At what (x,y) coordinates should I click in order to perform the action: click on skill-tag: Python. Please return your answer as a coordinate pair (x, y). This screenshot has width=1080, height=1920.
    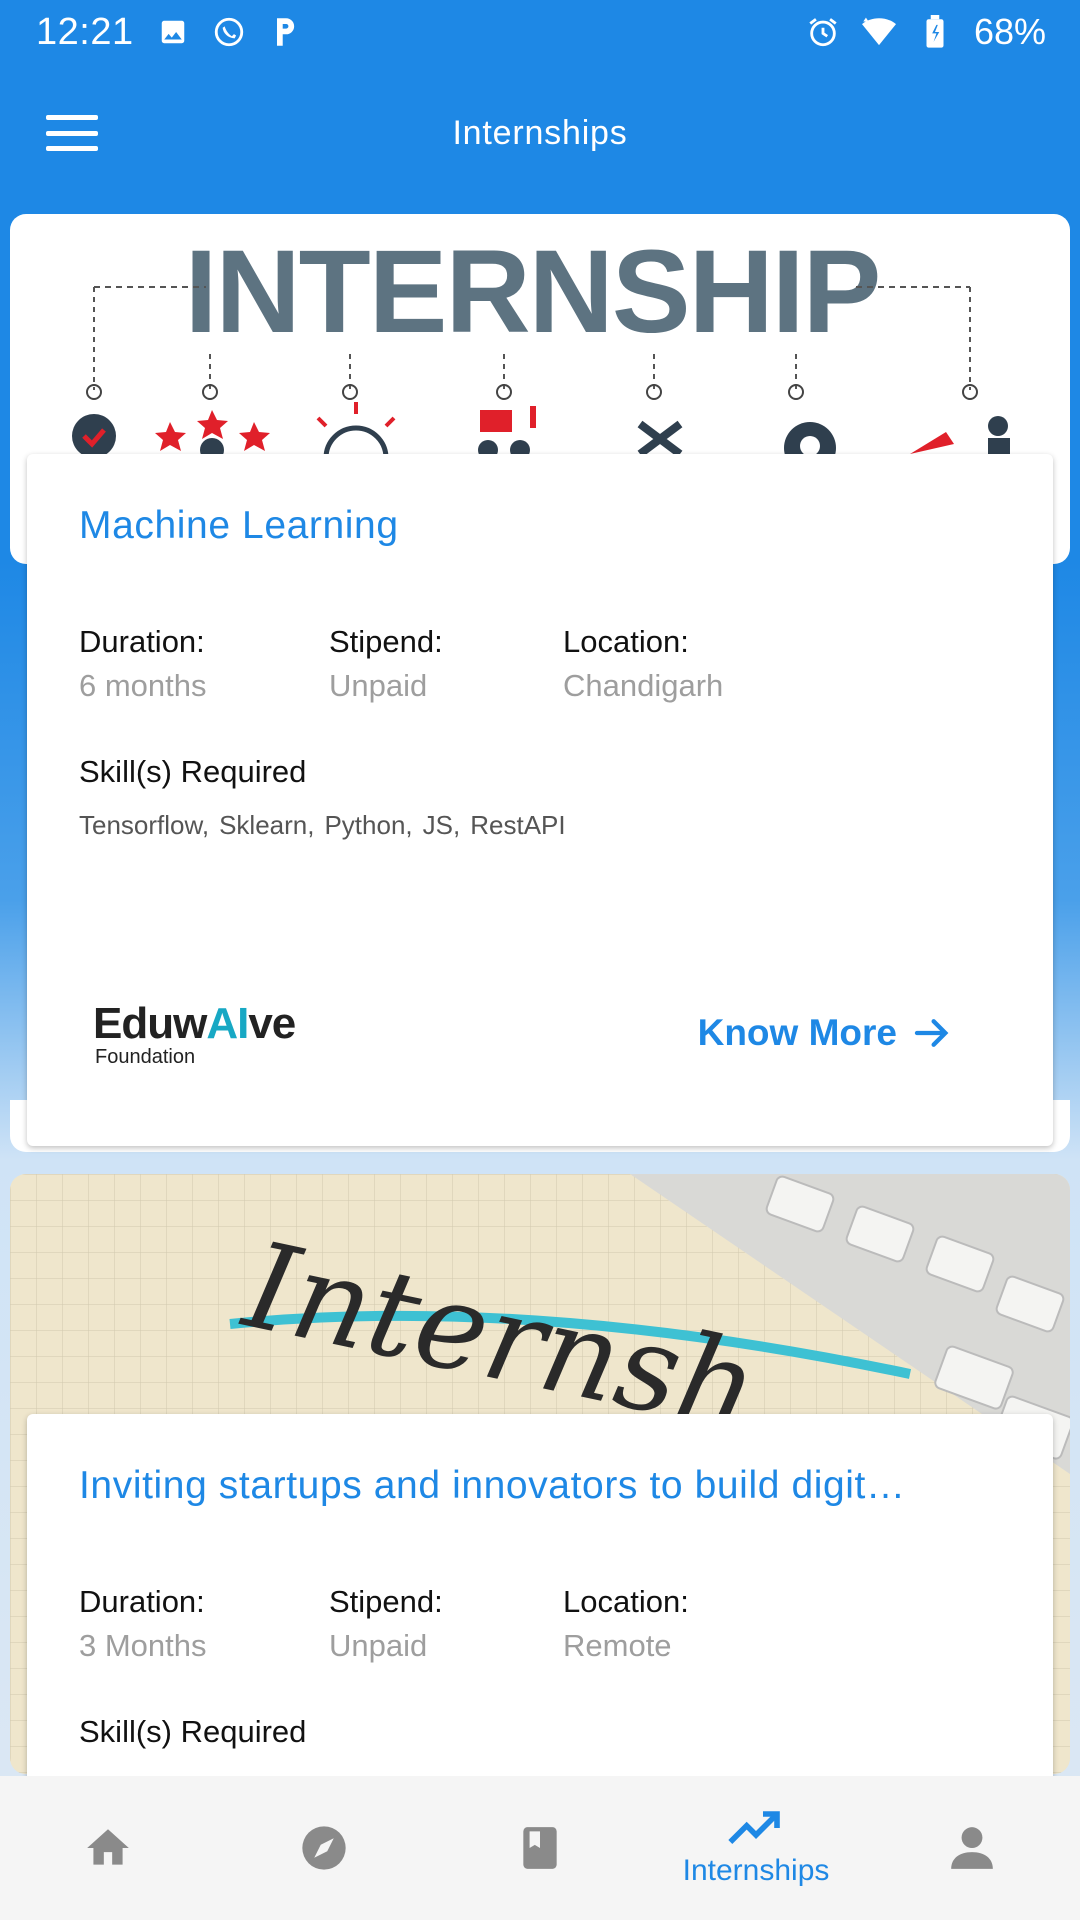
    Looking at the image, I should click on (368, 825).